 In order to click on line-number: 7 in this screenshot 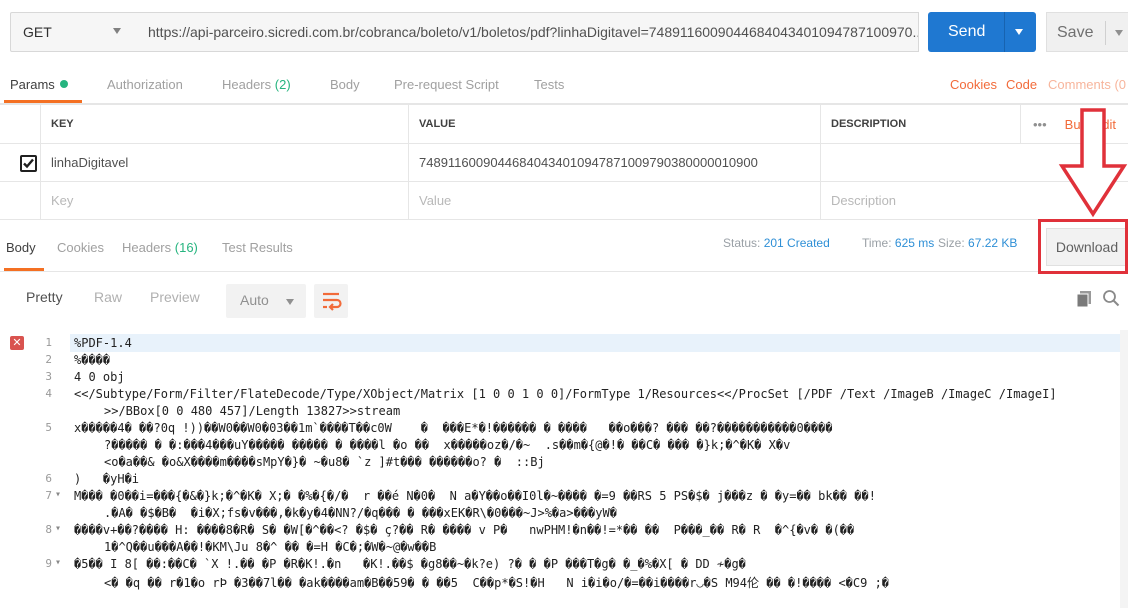, I will do `click(48, 495)`.